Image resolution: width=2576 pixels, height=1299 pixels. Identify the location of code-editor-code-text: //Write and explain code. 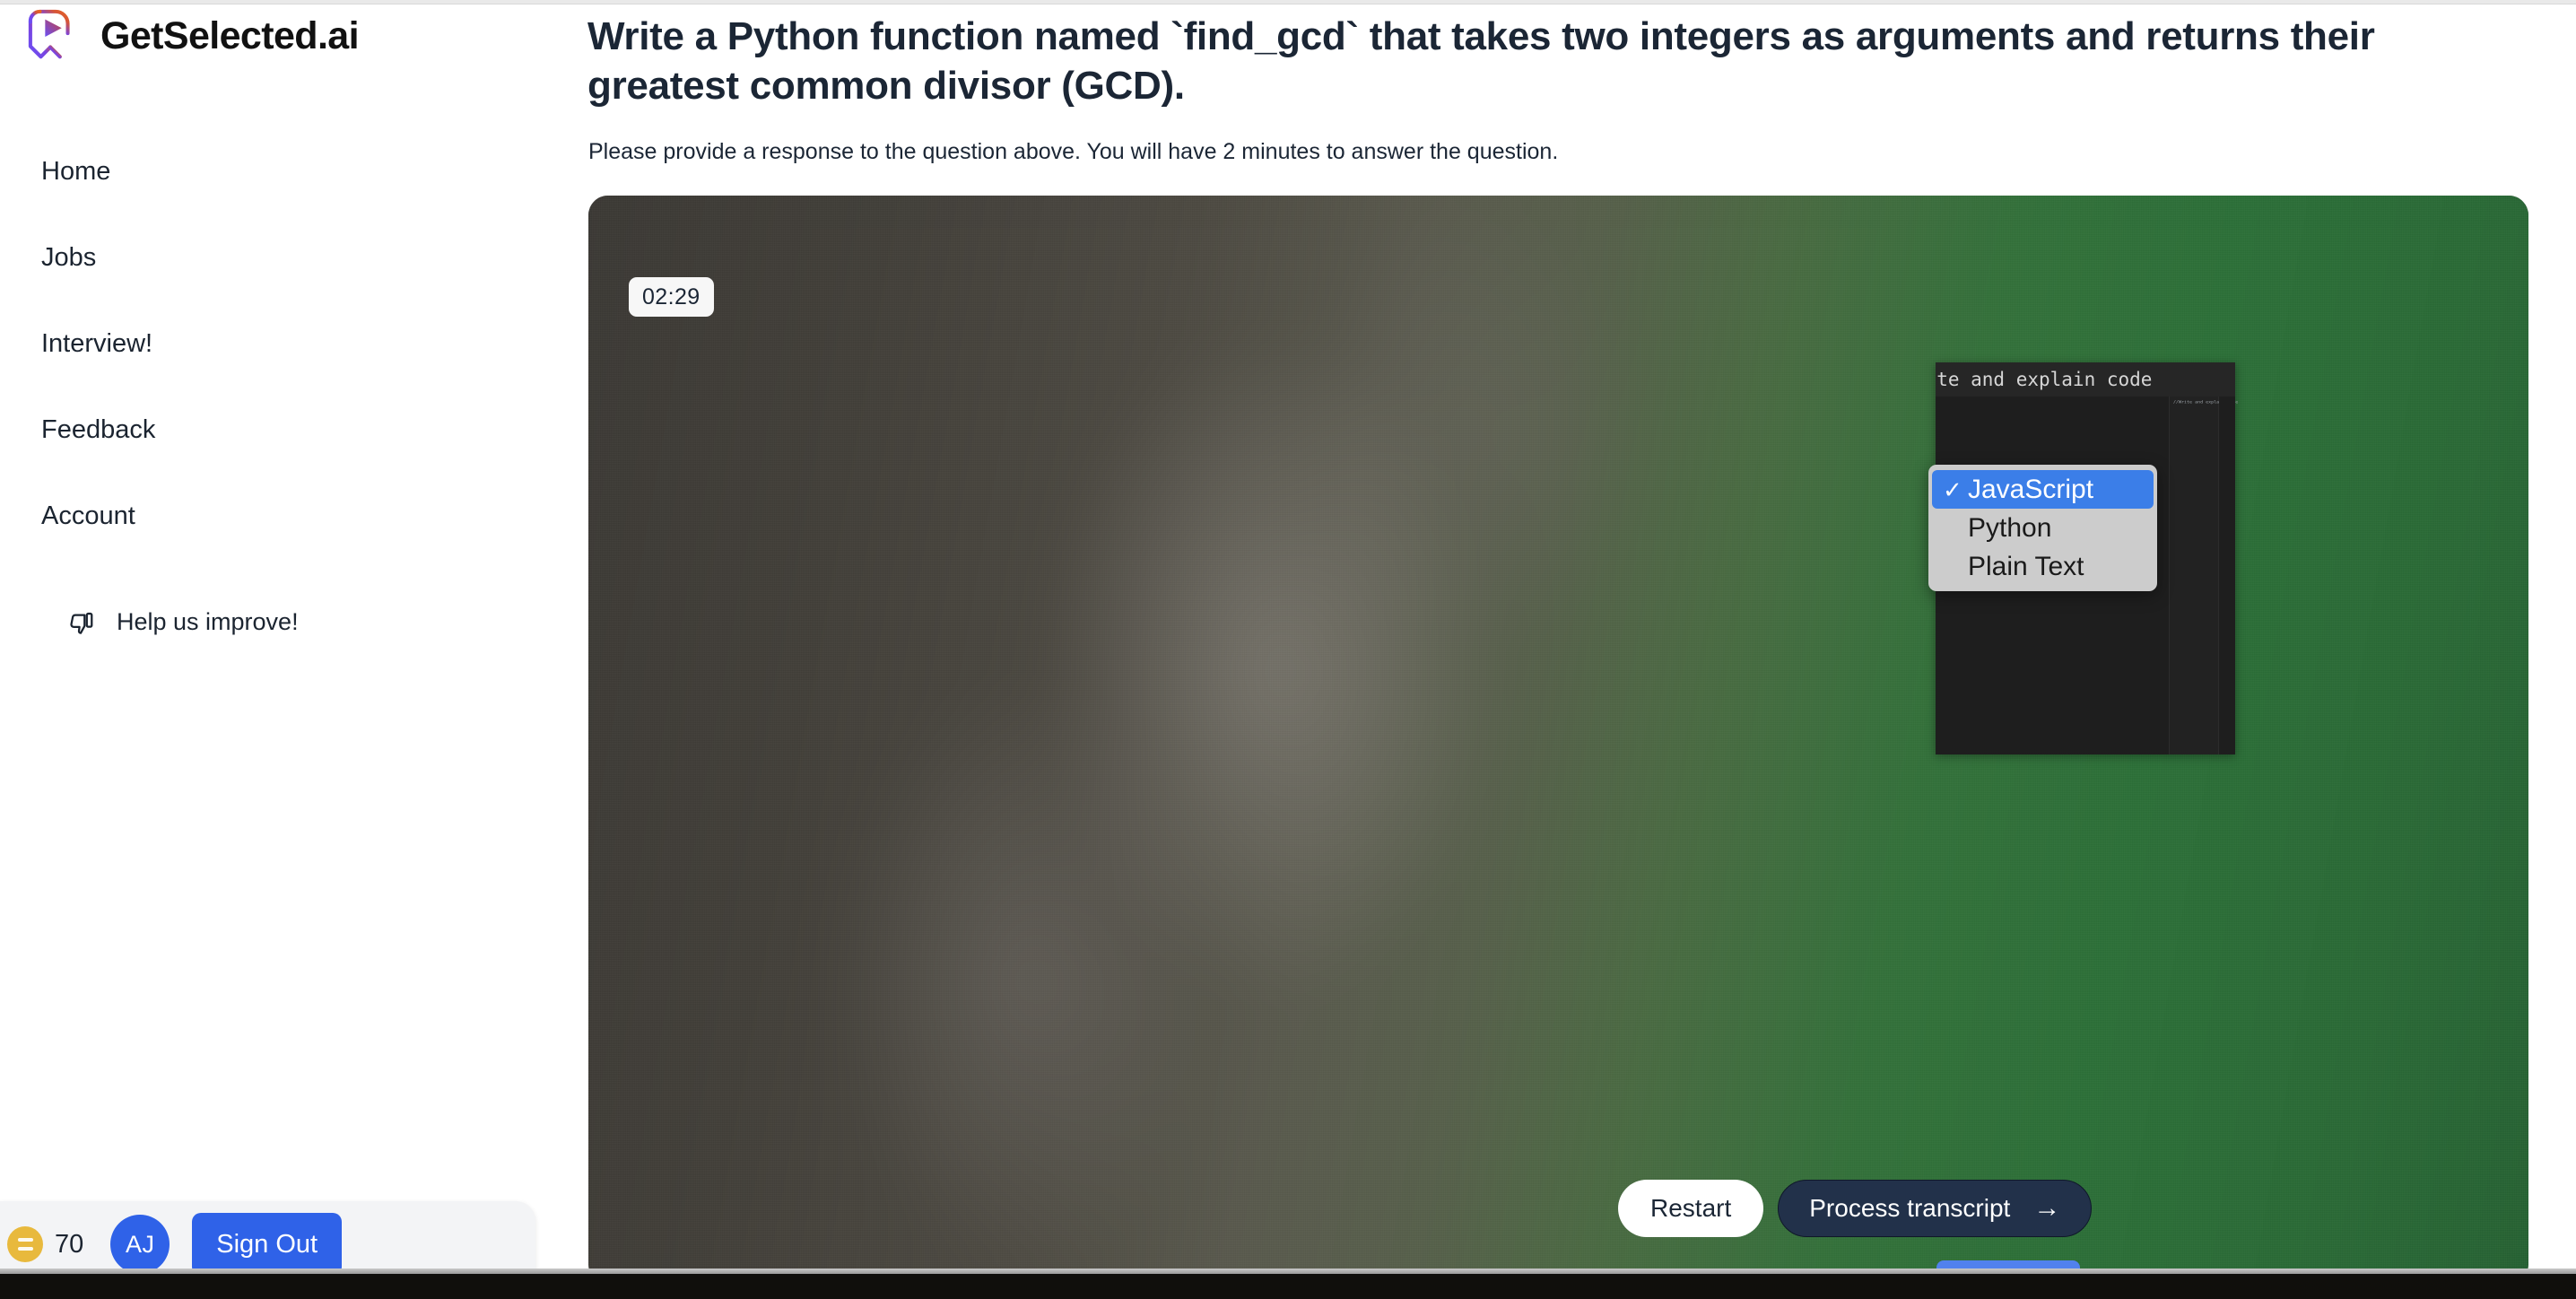
(2044, 379).